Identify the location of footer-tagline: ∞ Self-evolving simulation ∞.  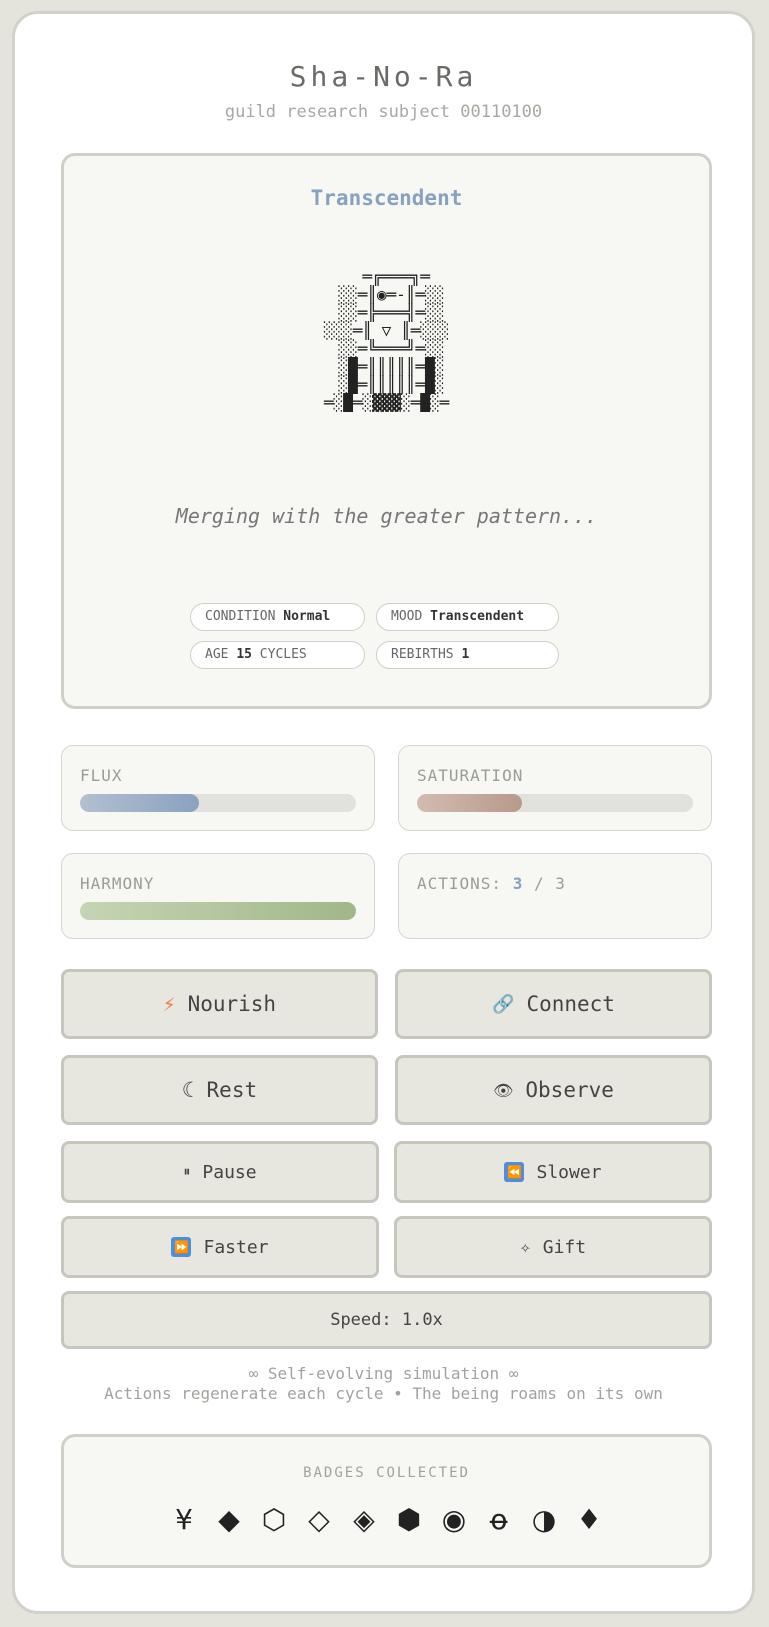
(383, 1373).